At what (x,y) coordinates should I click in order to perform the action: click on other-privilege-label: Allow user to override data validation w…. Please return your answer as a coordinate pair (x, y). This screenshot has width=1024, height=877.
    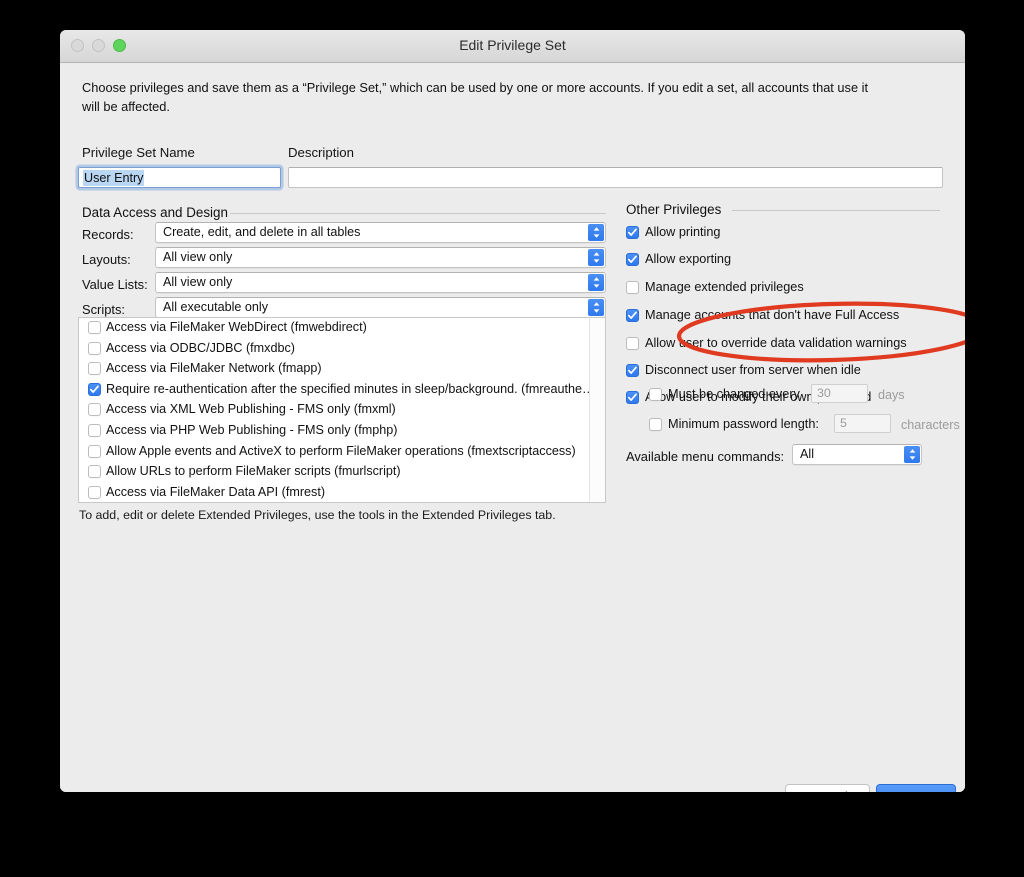
    Looking at the image, I should click on (776, 343).